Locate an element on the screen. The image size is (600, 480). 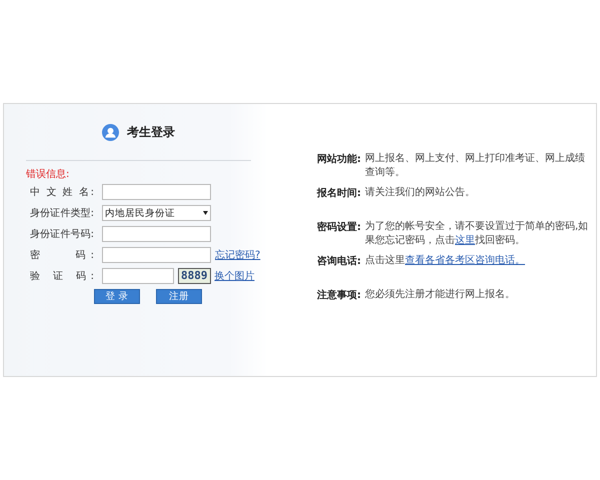
login-button: 登 录 is located at coordinates (117, 296).